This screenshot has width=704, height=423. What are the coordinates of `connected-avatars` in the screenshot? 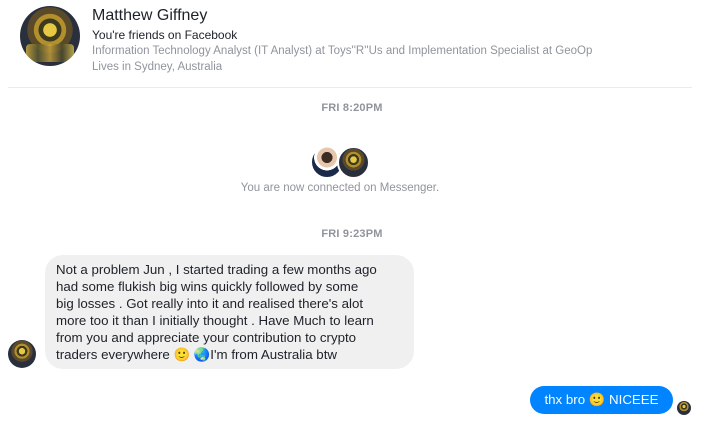 It's located at (341, 163).